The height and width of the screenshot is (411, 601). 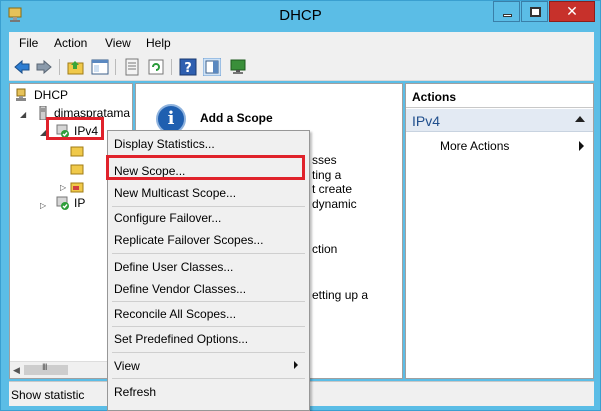 What do you see at coordinates (332, 189) in the screenshot?
I see `description-fragment: t create` at bounding box center [332, 189].